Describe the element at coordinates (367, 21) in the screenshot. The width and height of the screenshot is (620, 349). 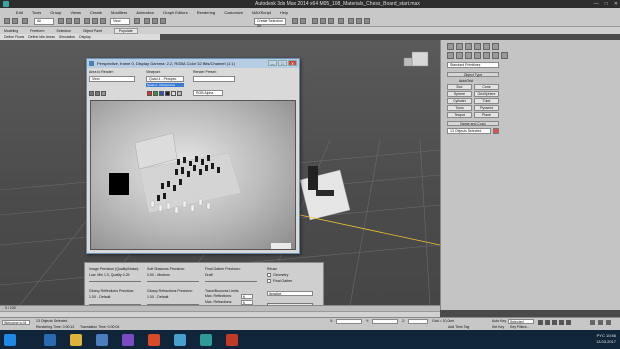
I see `render-production-icon` at that location.